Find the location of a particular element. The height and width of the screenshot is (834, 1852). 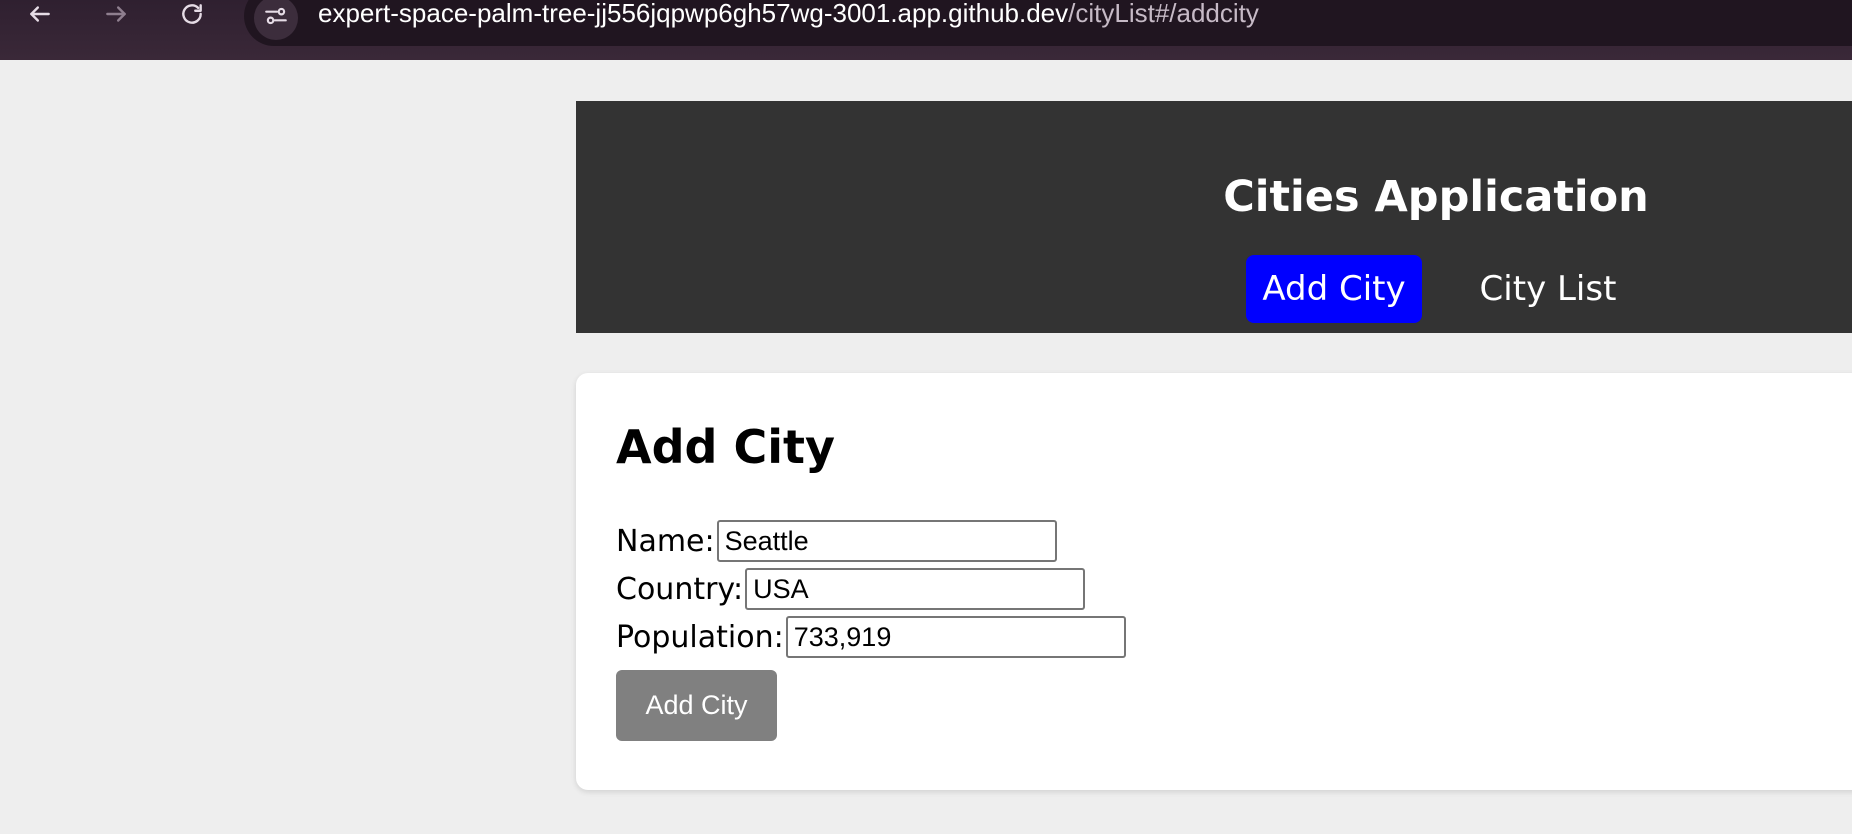

name-input is located at coordinates (886, 541).